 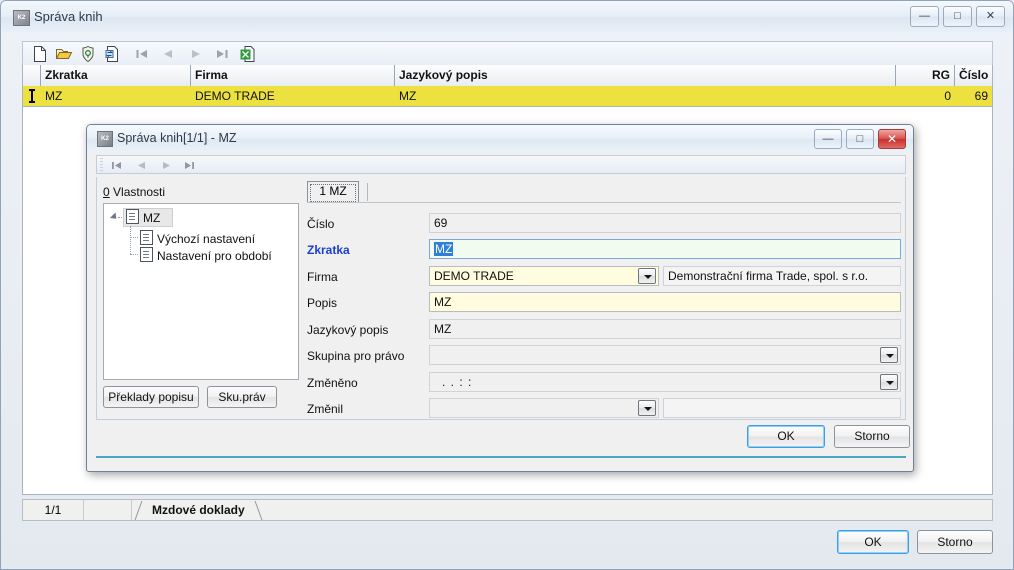 What do you see at coordinates (106, 192) in the screenshot?
I see `properties-accel: 0` at bounding box center [106, 192].